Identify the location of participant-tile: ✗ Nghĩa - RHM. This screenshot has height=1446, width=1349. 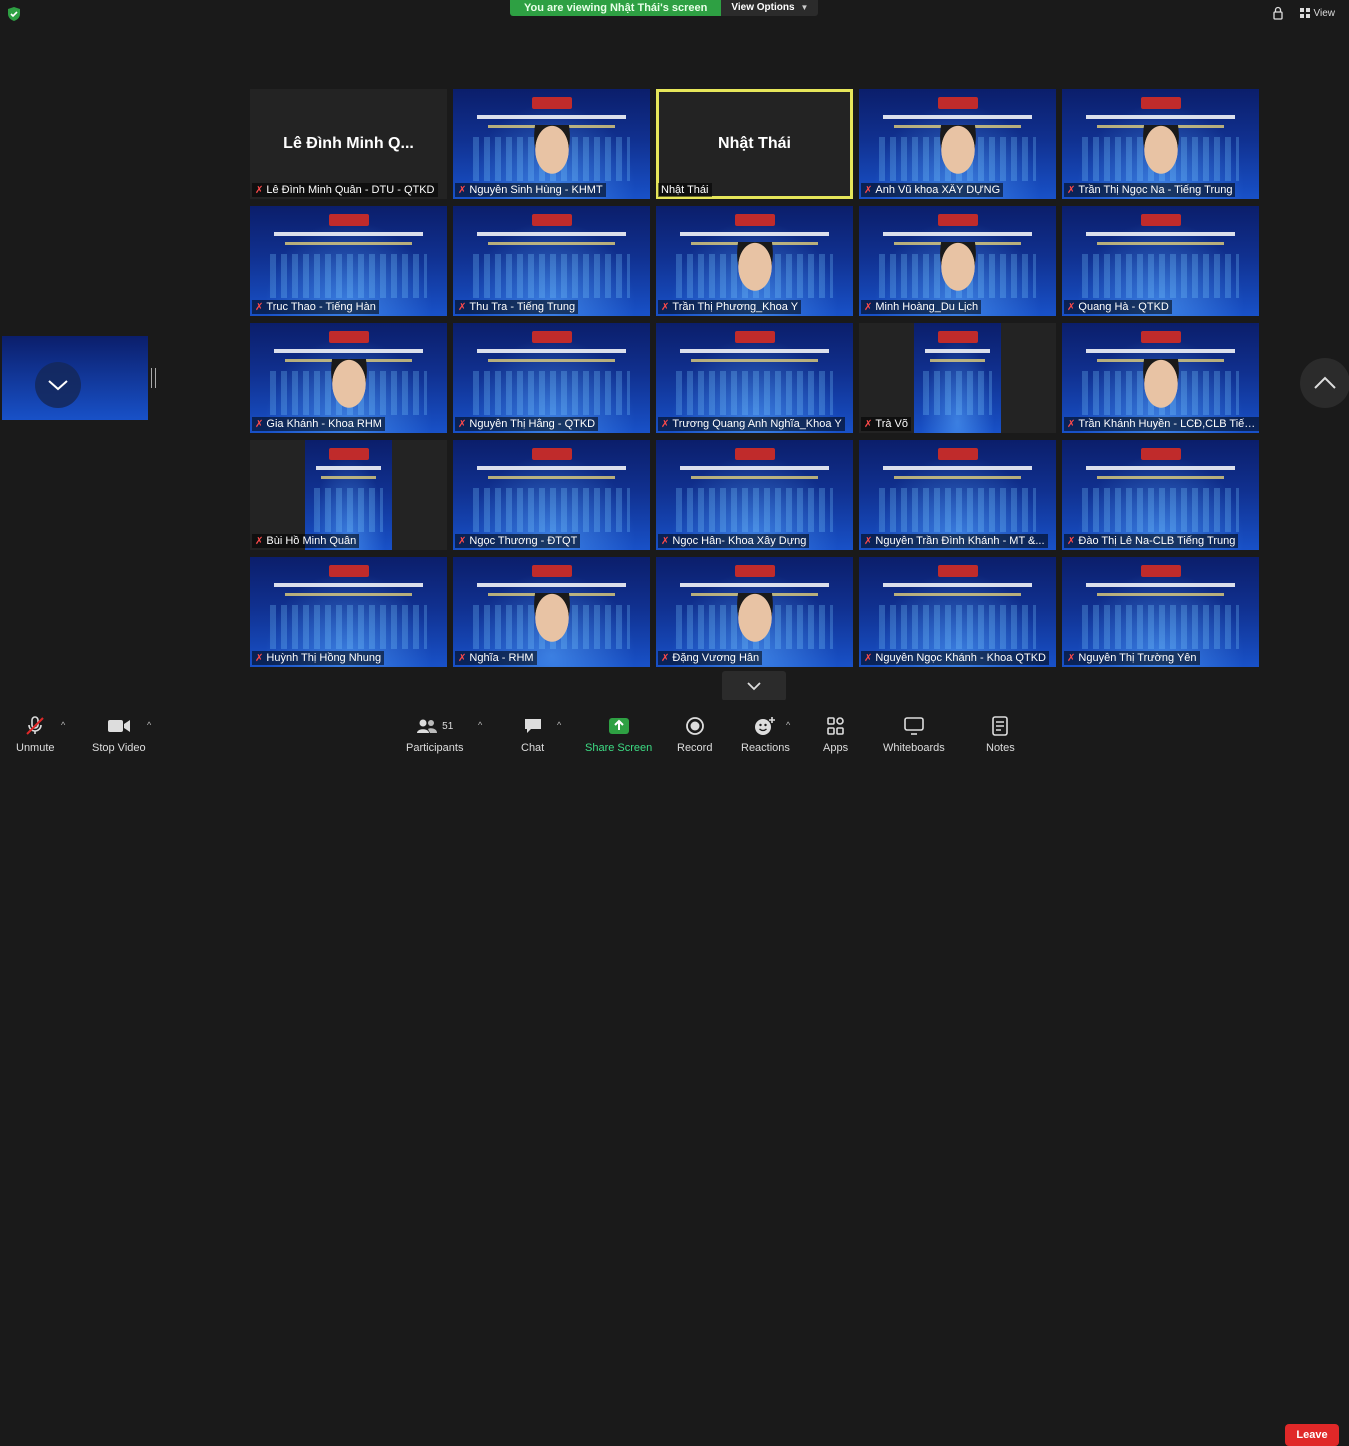
(551, 612).